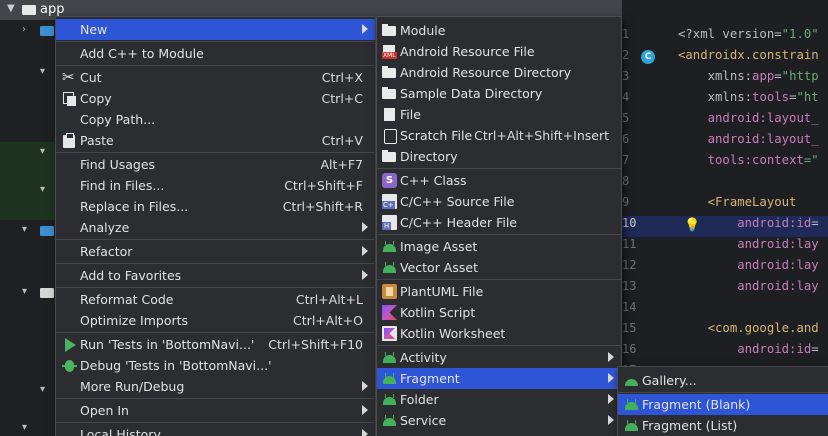 This screenshot has width=828, height=436. What do you see at coordinates (69, 140) in the screenshot?
I see `paste-icon` at bounding box center [69, 140].